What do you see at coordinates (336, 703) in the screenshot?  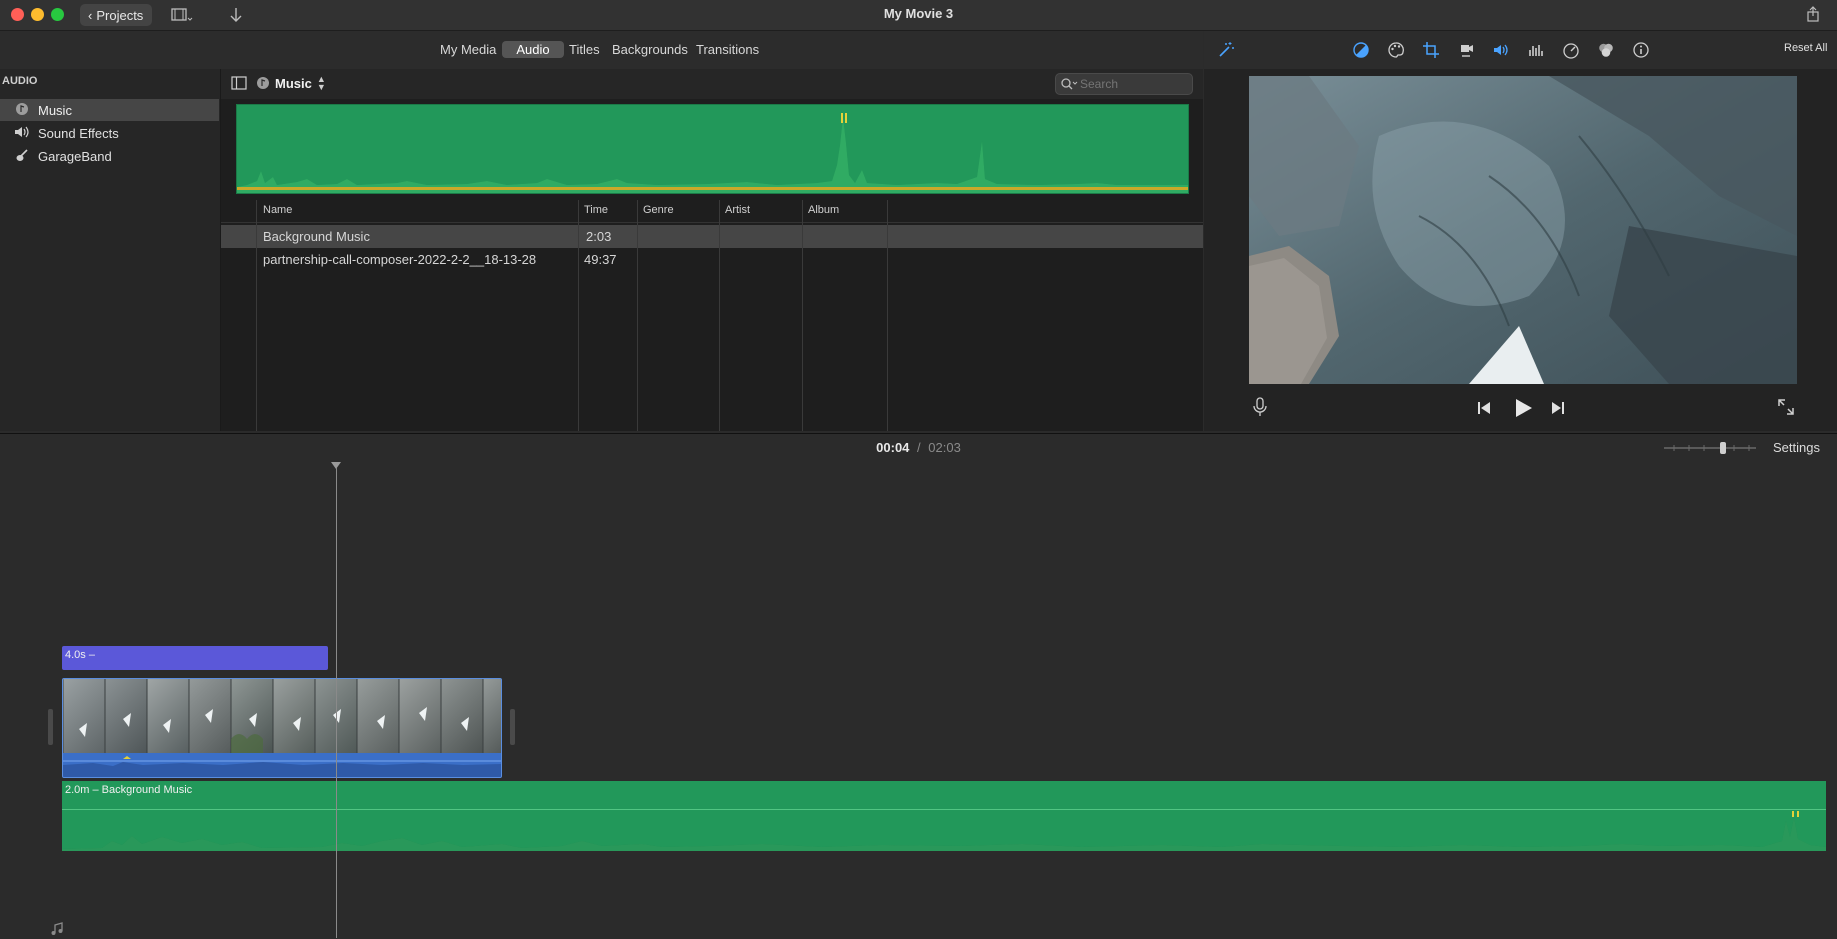 I see `playhead` at bounding box center [336, 703].